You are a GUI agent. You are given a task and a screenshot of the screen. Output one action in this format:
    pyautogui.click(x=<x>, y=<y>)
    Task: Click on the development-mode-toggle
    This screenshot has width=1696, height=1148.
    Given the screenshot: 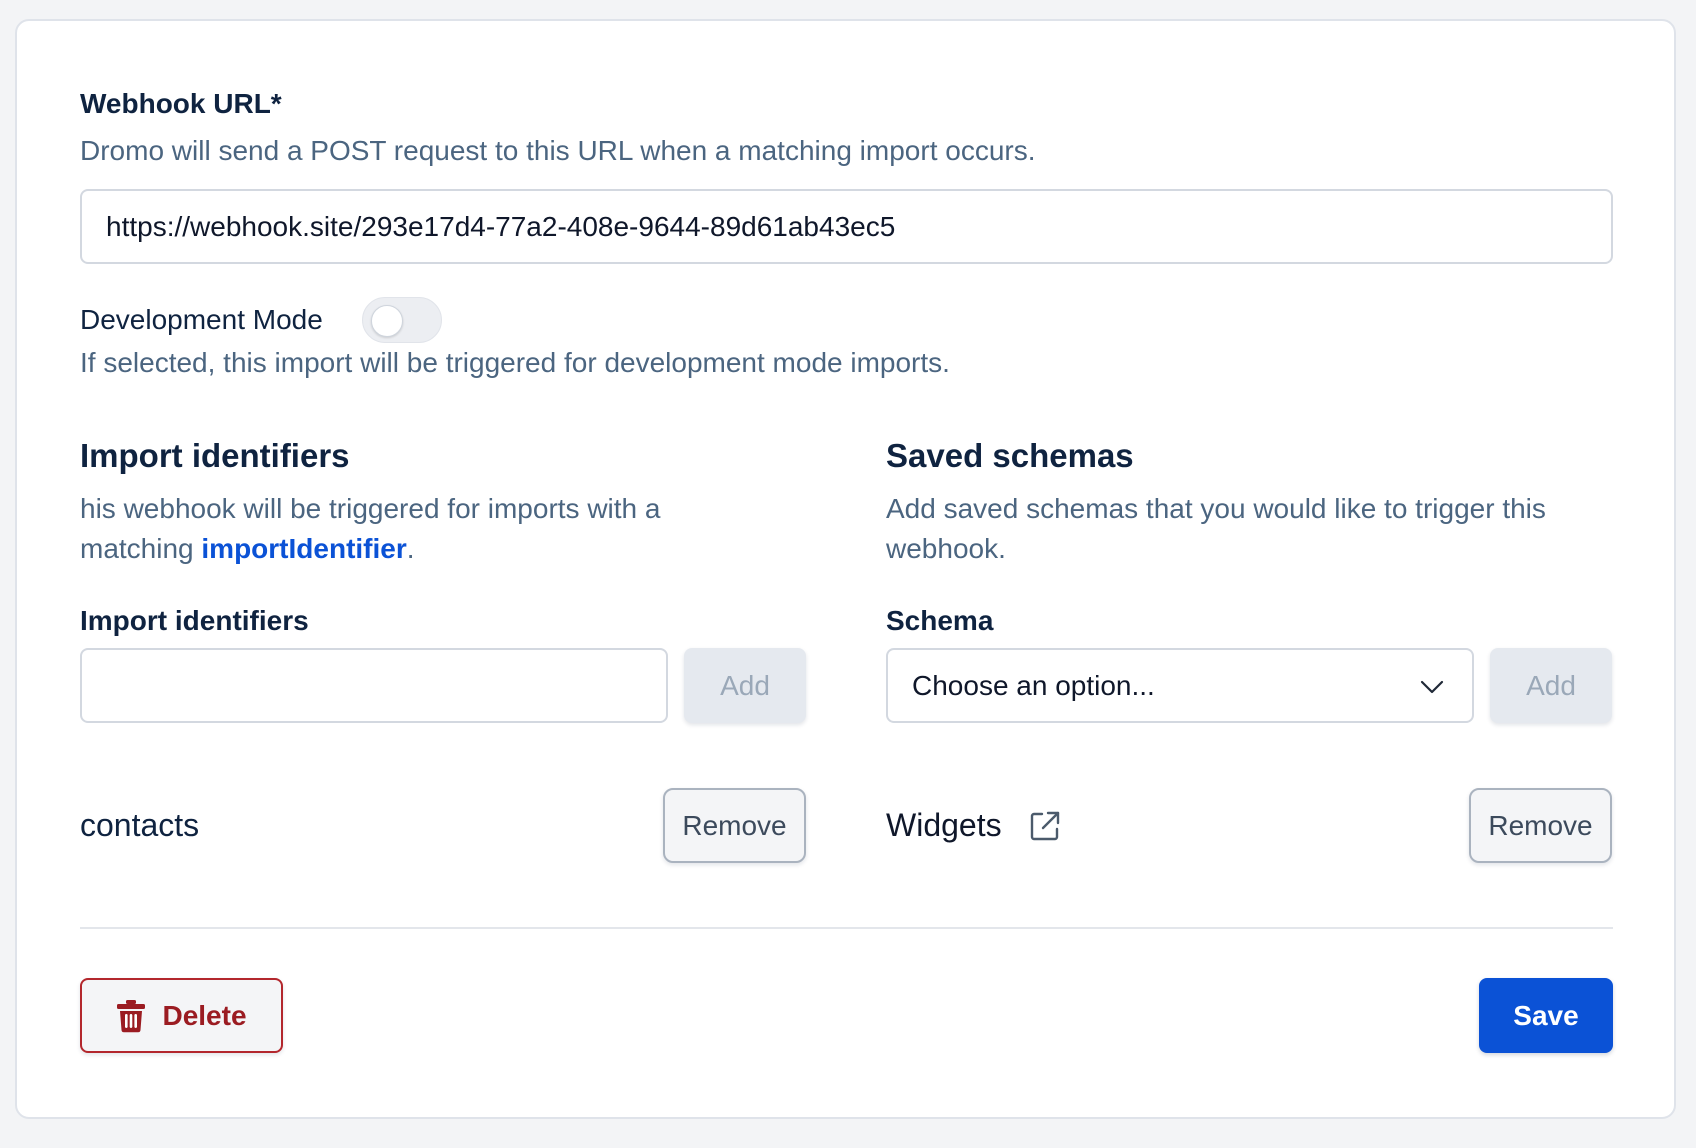 What is the action you would take?
    pyautogui.click(x=402, y=320)
    